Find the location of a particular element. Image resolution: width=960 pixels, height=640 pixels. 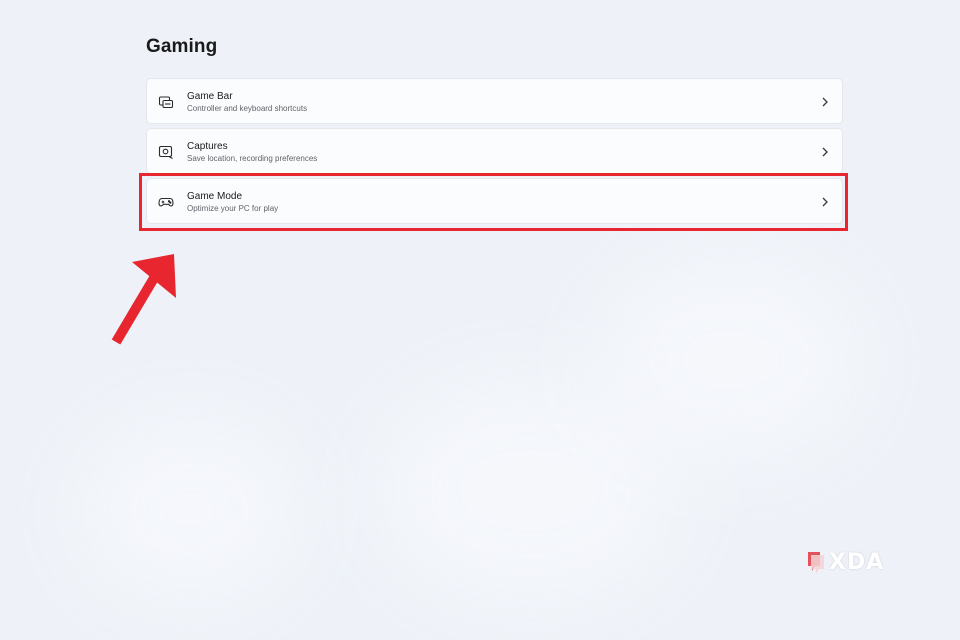

page-title: Gaming is located at coordinates (182, 46).